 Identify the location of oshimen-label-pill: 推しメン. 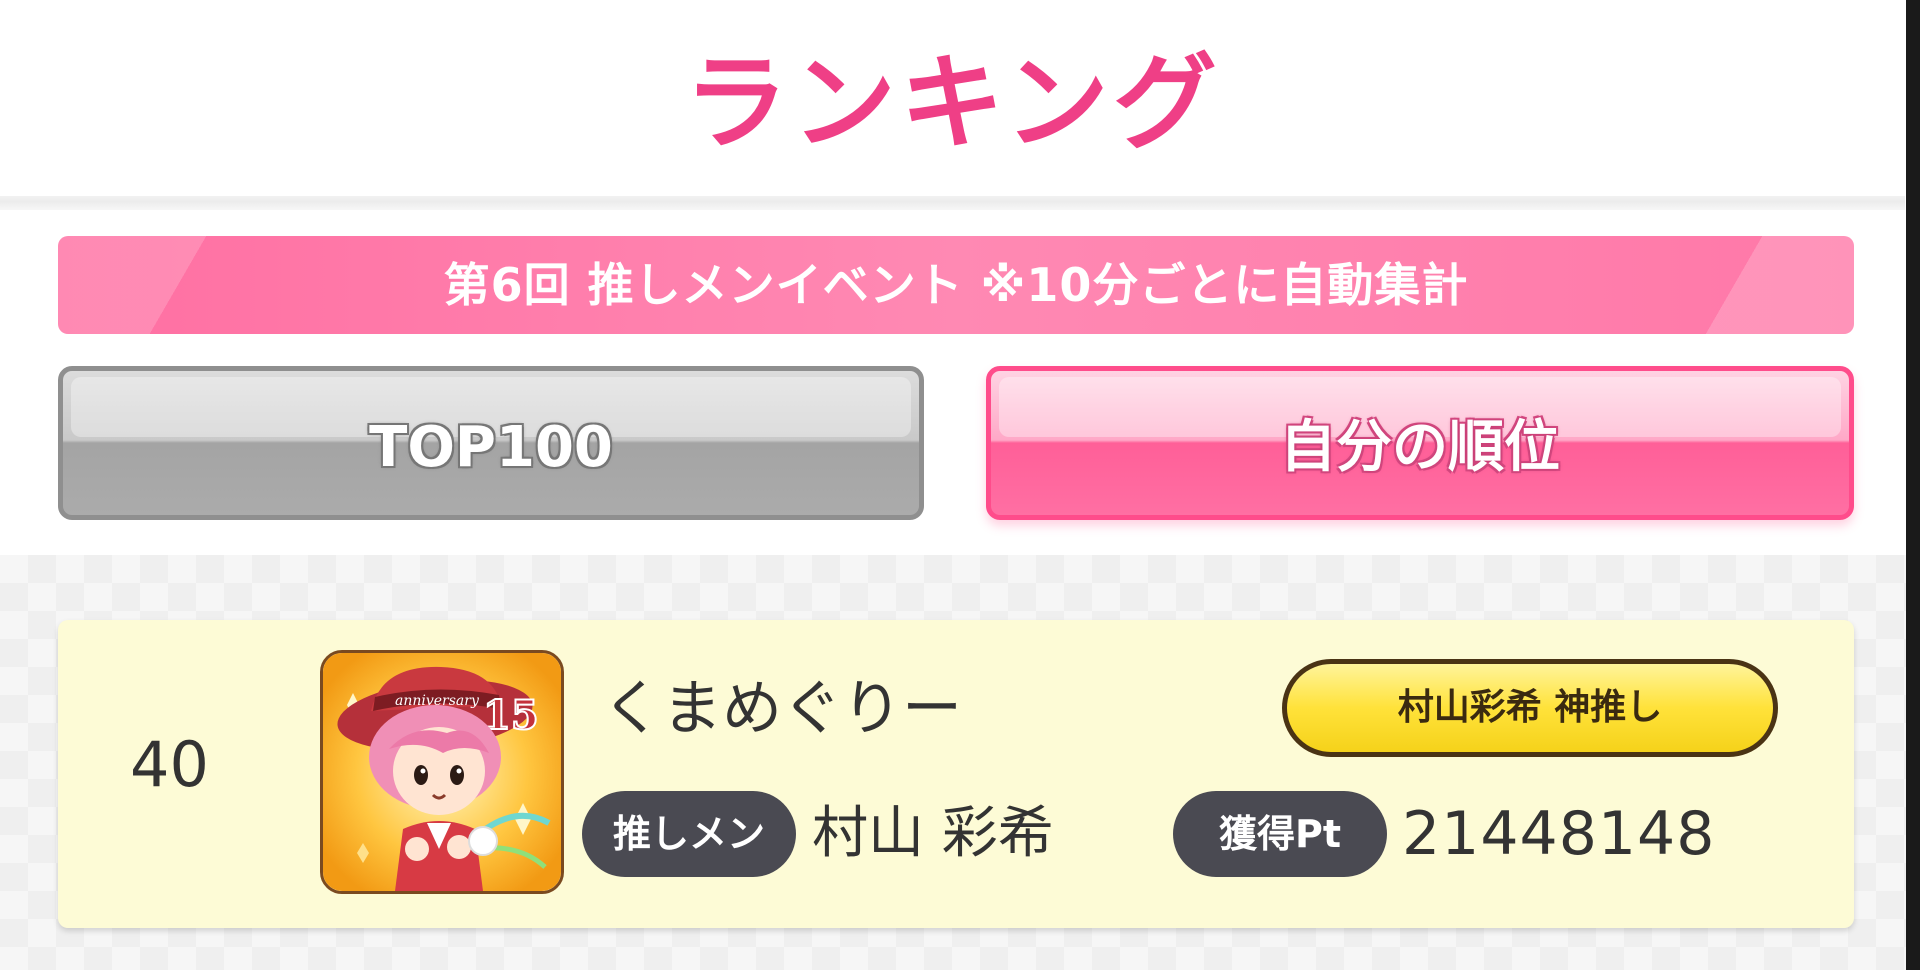
(689, 834).